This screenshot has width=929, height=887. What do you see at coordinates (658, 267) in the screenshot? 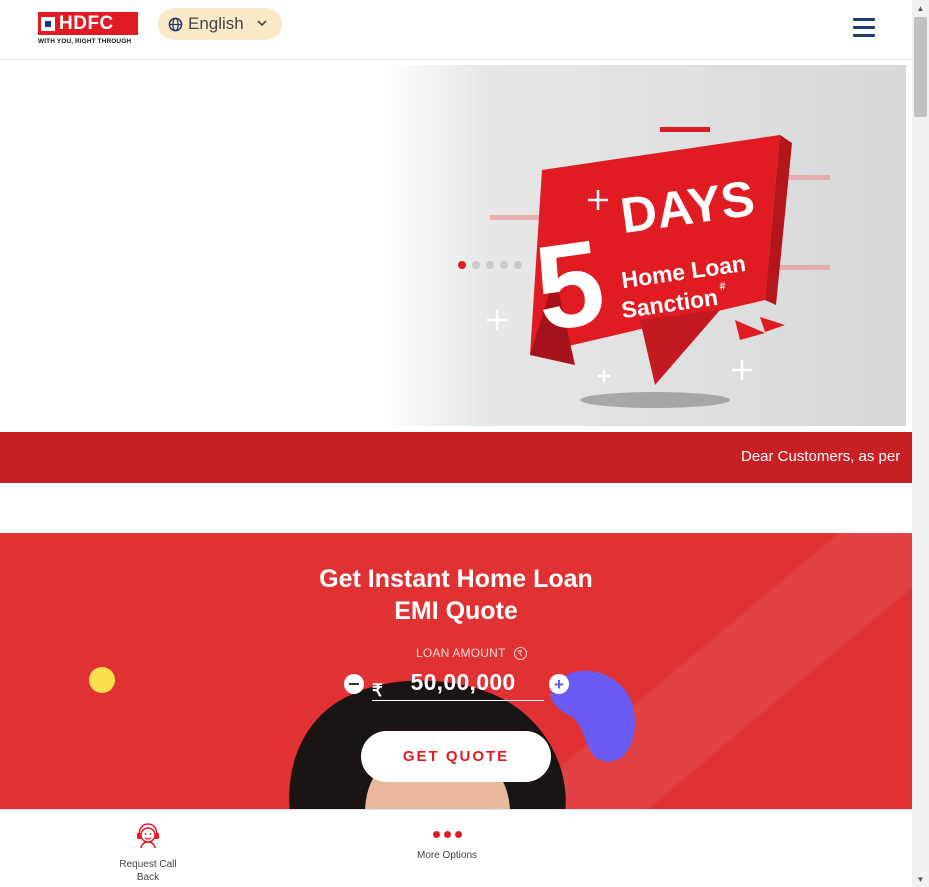
I see `five-days-sanction-graphic: 5 DAYS Home Loan Sanction #` at bounding box center [658, 267].